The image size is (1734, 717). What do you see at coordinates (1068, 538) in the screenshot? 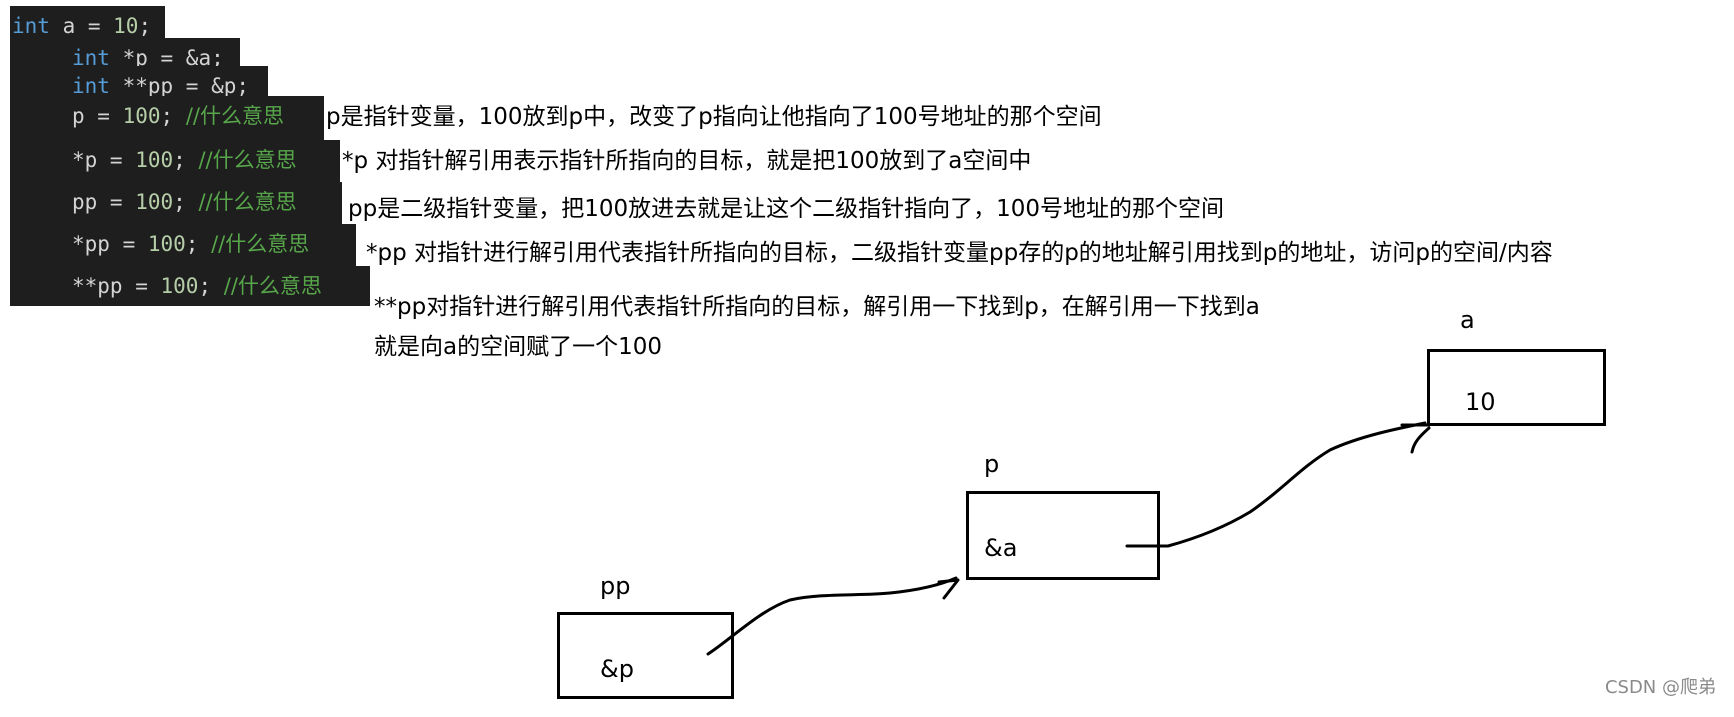
I see `arrows-layer` at bounding box center [1068, 538].